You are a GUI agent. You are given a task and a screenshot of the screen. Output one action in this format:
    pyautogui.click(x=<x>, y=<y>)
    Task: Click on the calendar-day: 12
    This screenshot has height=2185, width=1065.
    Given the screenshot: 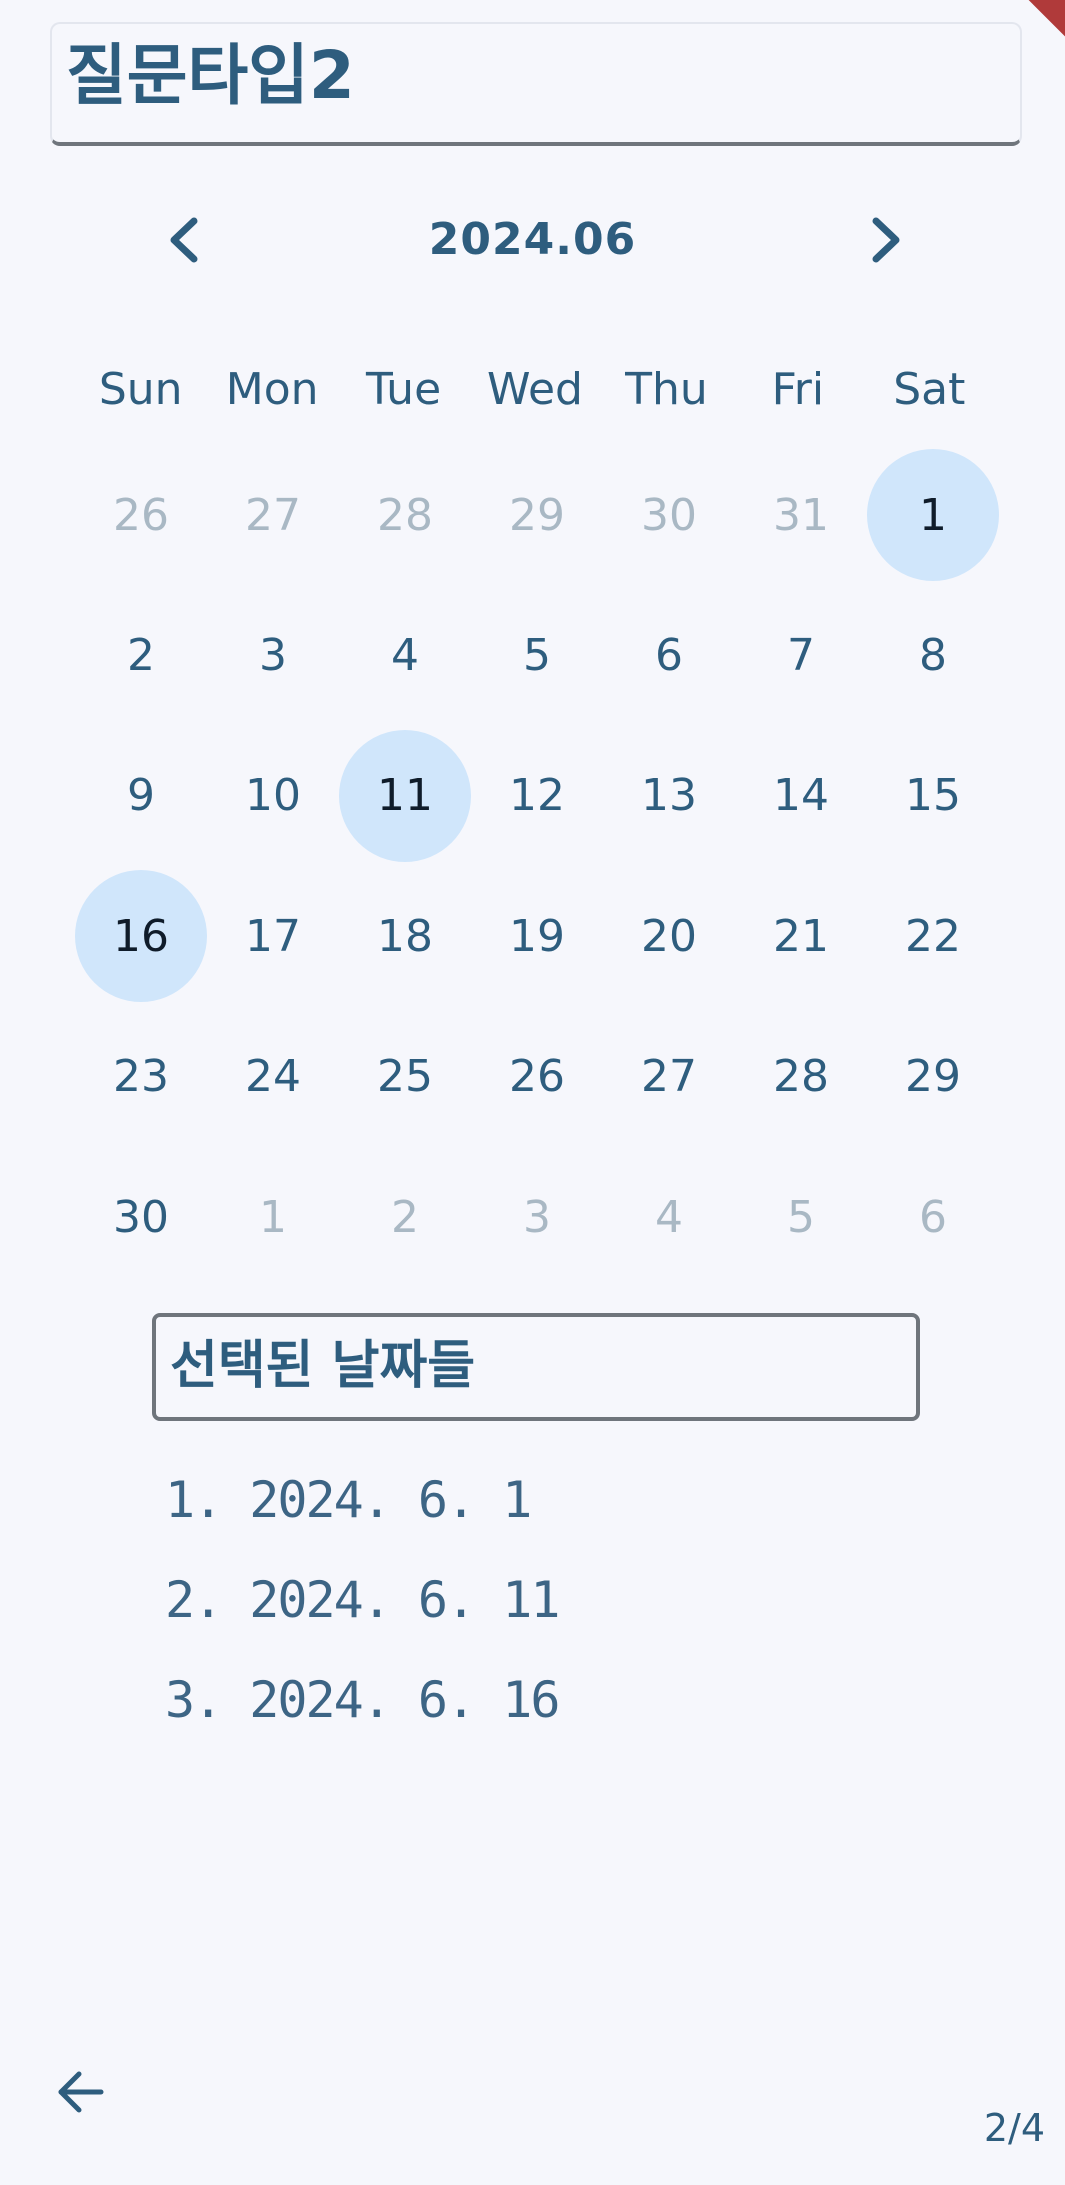 What is the action you would take?
    pyautogui.click(x=537, y=796)
    